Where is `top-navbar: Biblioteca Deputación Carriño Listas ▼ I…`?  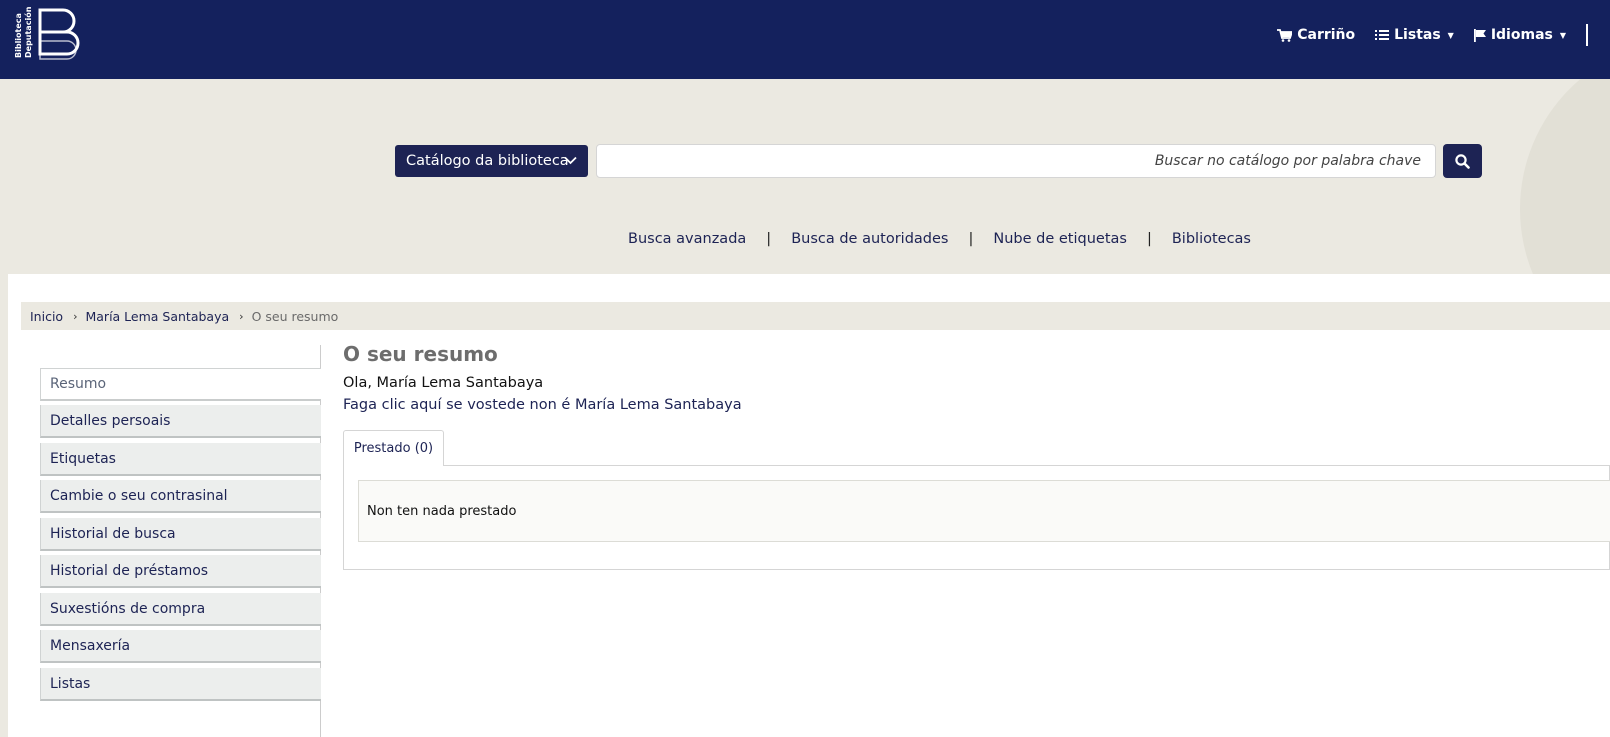 top-navbar: Biblioteca Deputación Carriño Listas ▼ I… is located at coordinates (805, 39).